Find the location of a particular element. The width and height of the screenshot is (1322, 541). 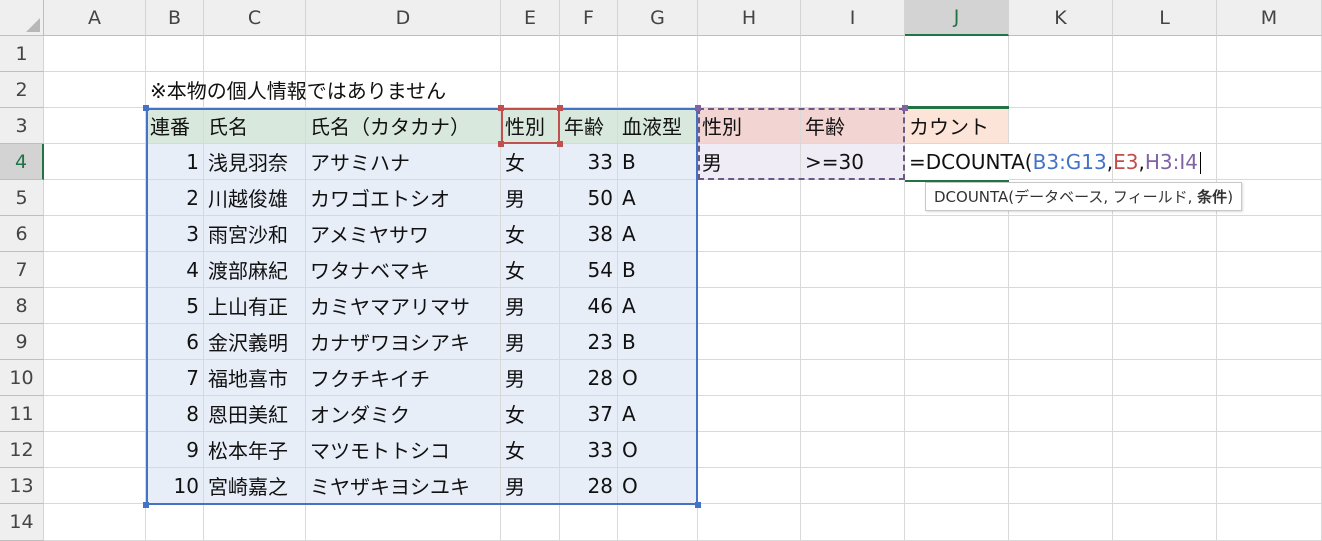

column-header-F: F is located at coordinates (589, 18).